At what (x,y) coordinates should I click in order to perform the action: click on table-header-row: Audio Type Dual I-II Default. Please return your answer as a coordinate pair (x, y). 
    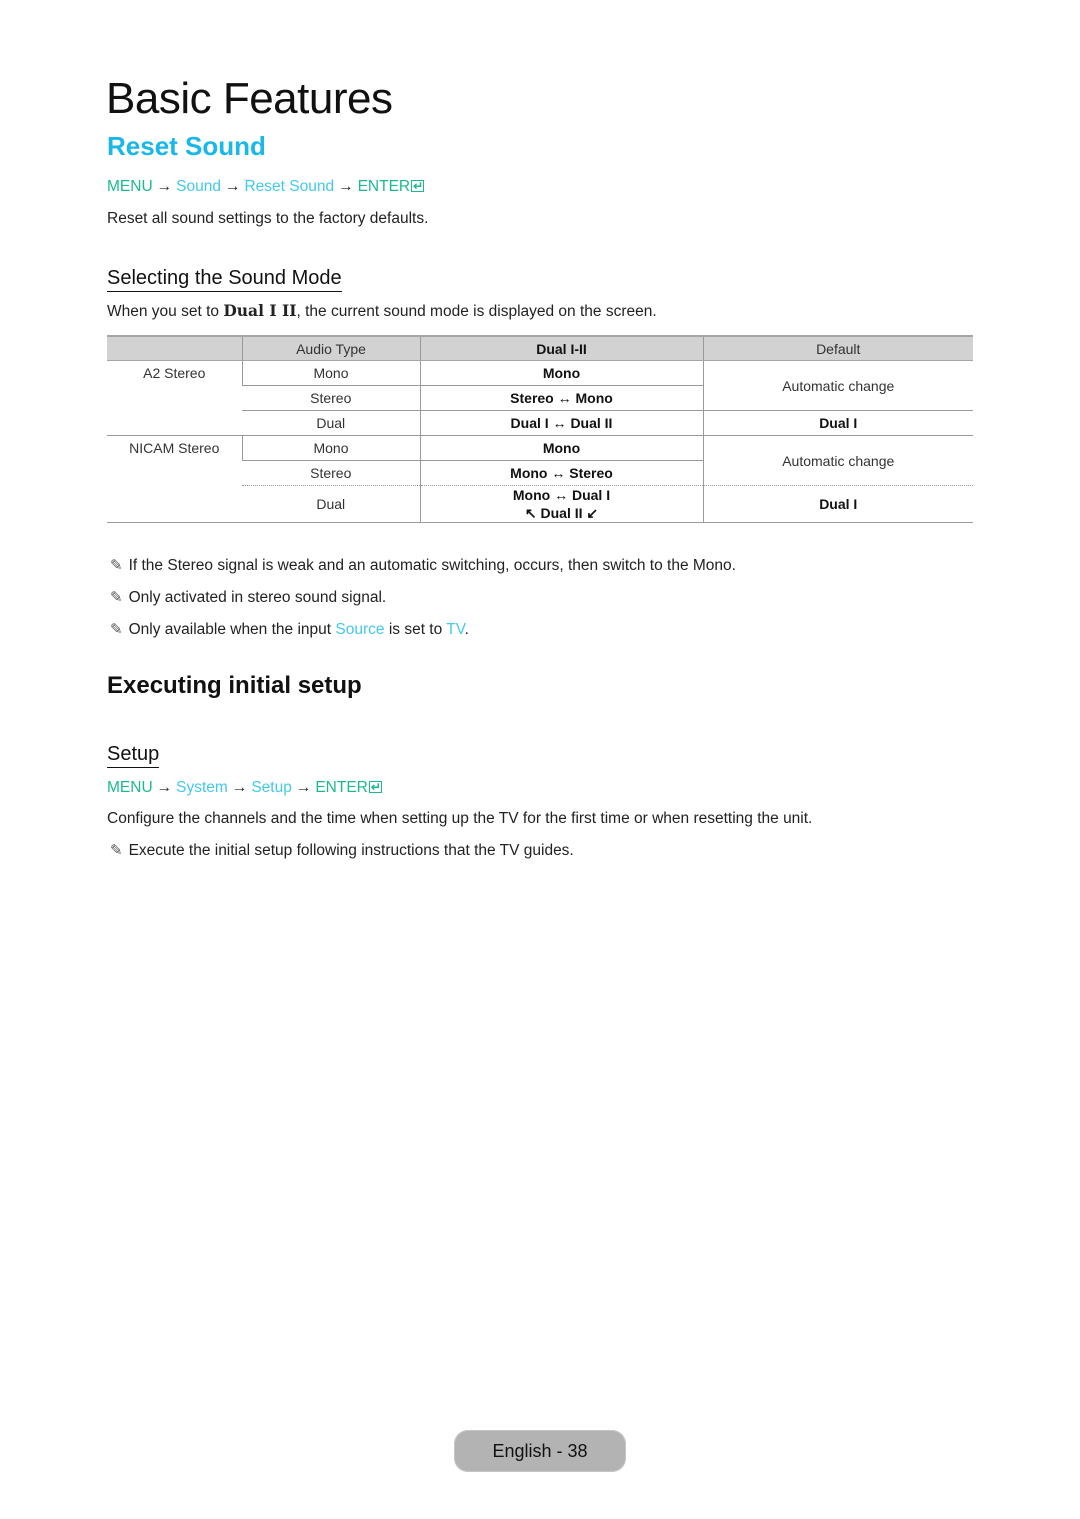
    Looking at the image, I should click on (540, 348).